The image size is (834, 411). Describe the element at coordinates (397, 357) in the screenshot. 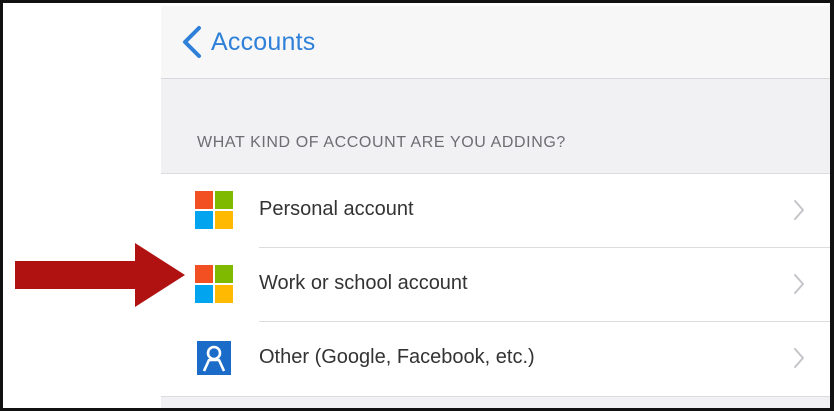

I see `account-option-label: Other (Google, Facebook, etc.)` at that location.